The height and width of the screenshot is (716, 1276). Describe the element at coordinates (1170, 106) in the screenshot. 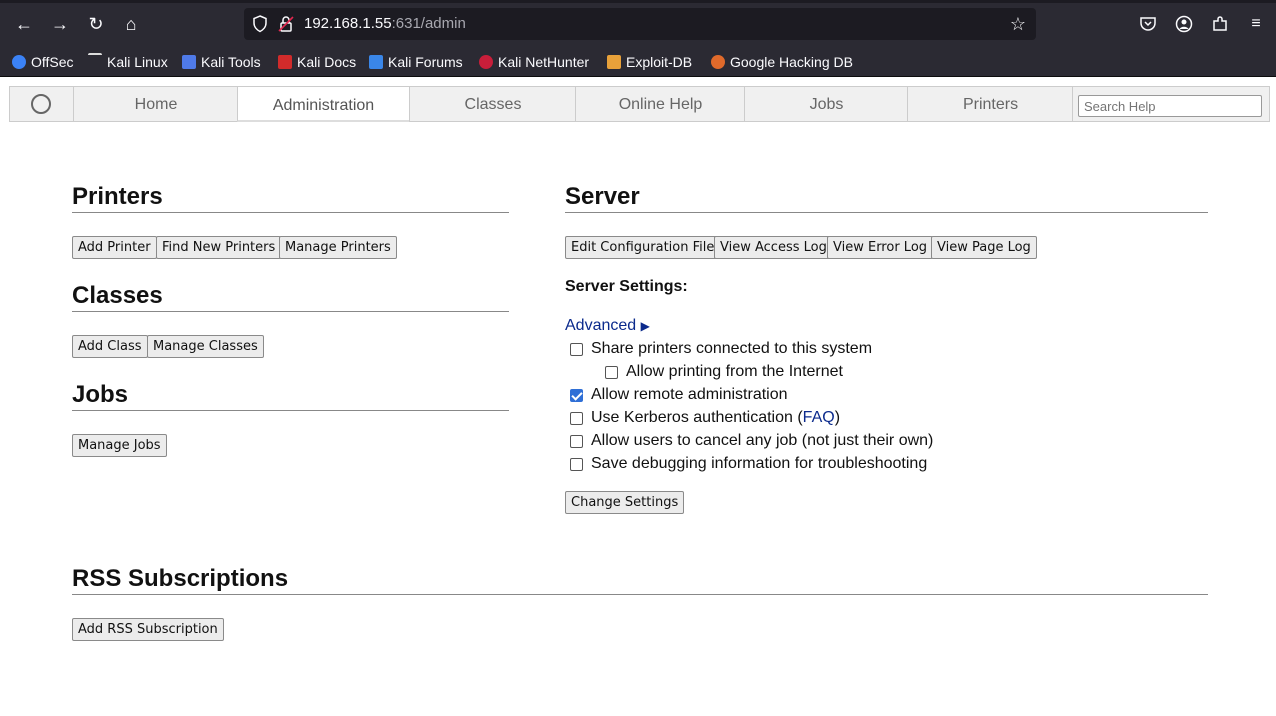

I see `search-help-input` at that location.